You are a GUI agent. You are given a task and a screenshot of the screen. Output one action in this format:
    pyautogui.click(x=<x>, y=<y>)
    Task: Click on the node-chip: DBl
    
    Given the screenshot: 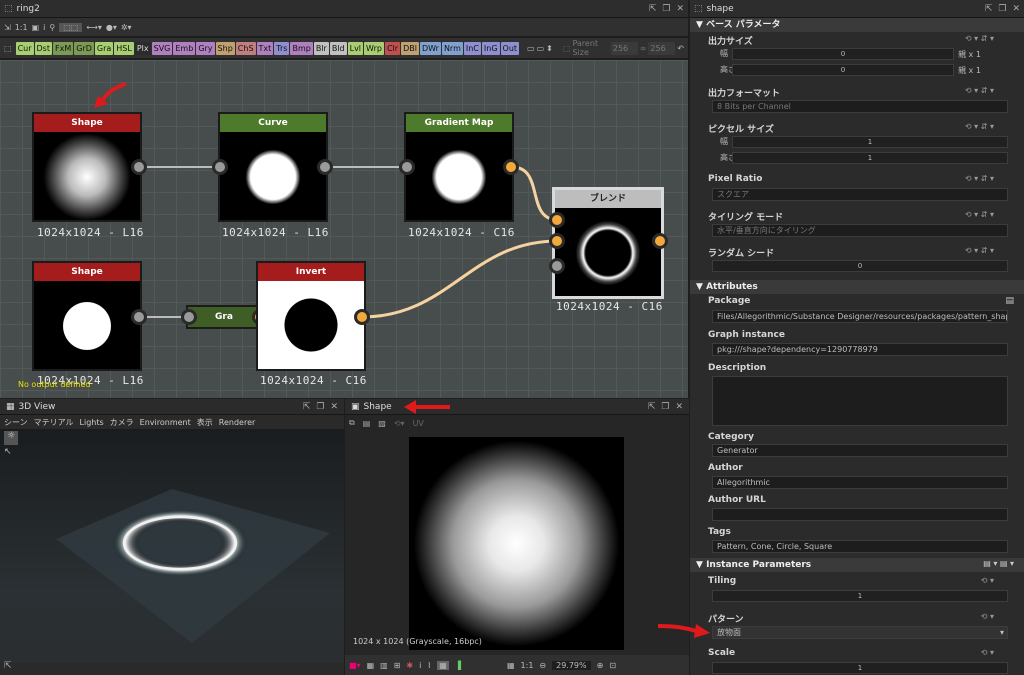 What is the action you would take?
    pyautogui.click(x=410, y=48)
    